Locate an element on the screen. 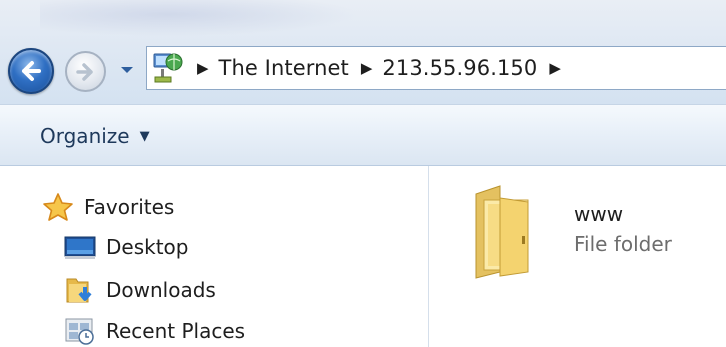  forward-button is located at coordinates (85, 71).